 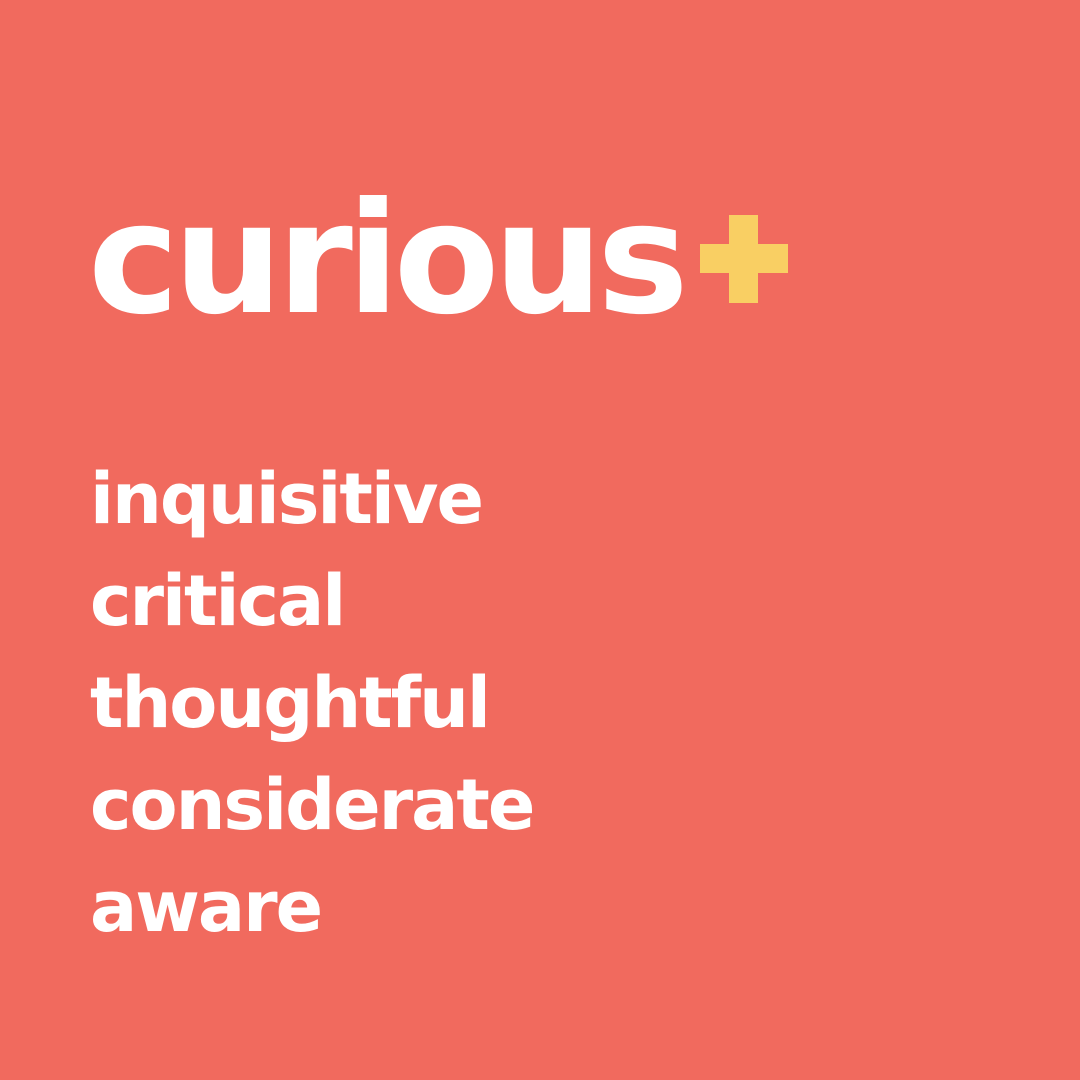 I want to click on heading-word: curious, so click(x=388, y=259).